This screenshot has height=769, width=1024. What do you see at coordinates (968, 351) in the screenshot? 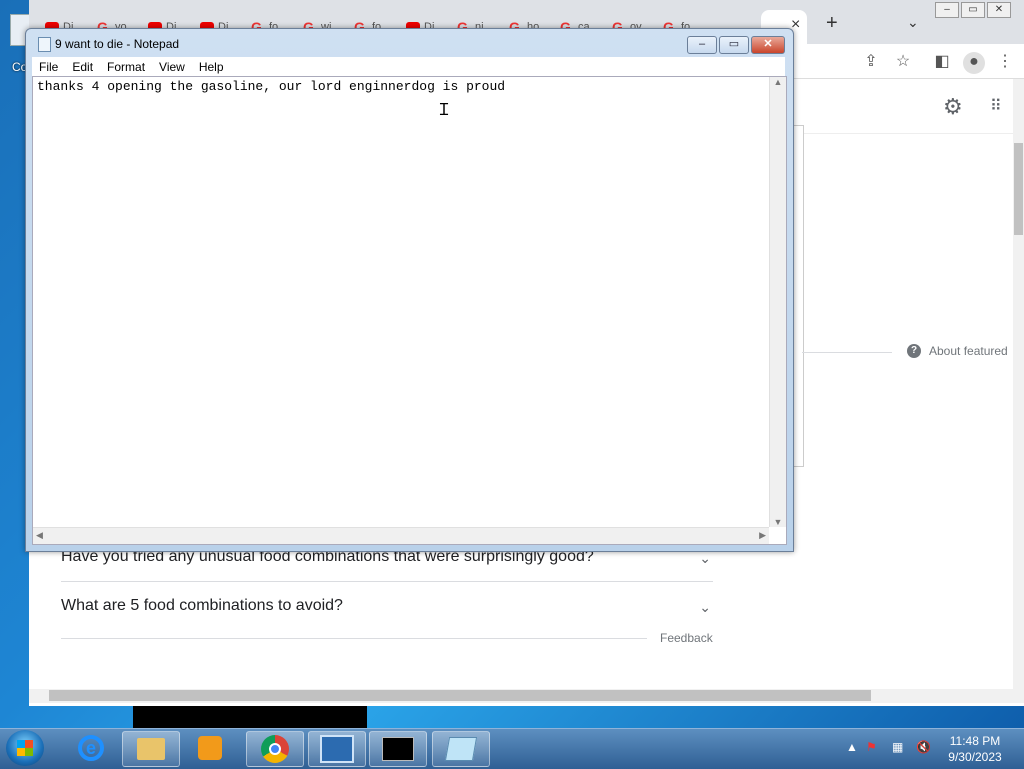
I see `about-featured-label: About featured` at bounding box center [968, 351].